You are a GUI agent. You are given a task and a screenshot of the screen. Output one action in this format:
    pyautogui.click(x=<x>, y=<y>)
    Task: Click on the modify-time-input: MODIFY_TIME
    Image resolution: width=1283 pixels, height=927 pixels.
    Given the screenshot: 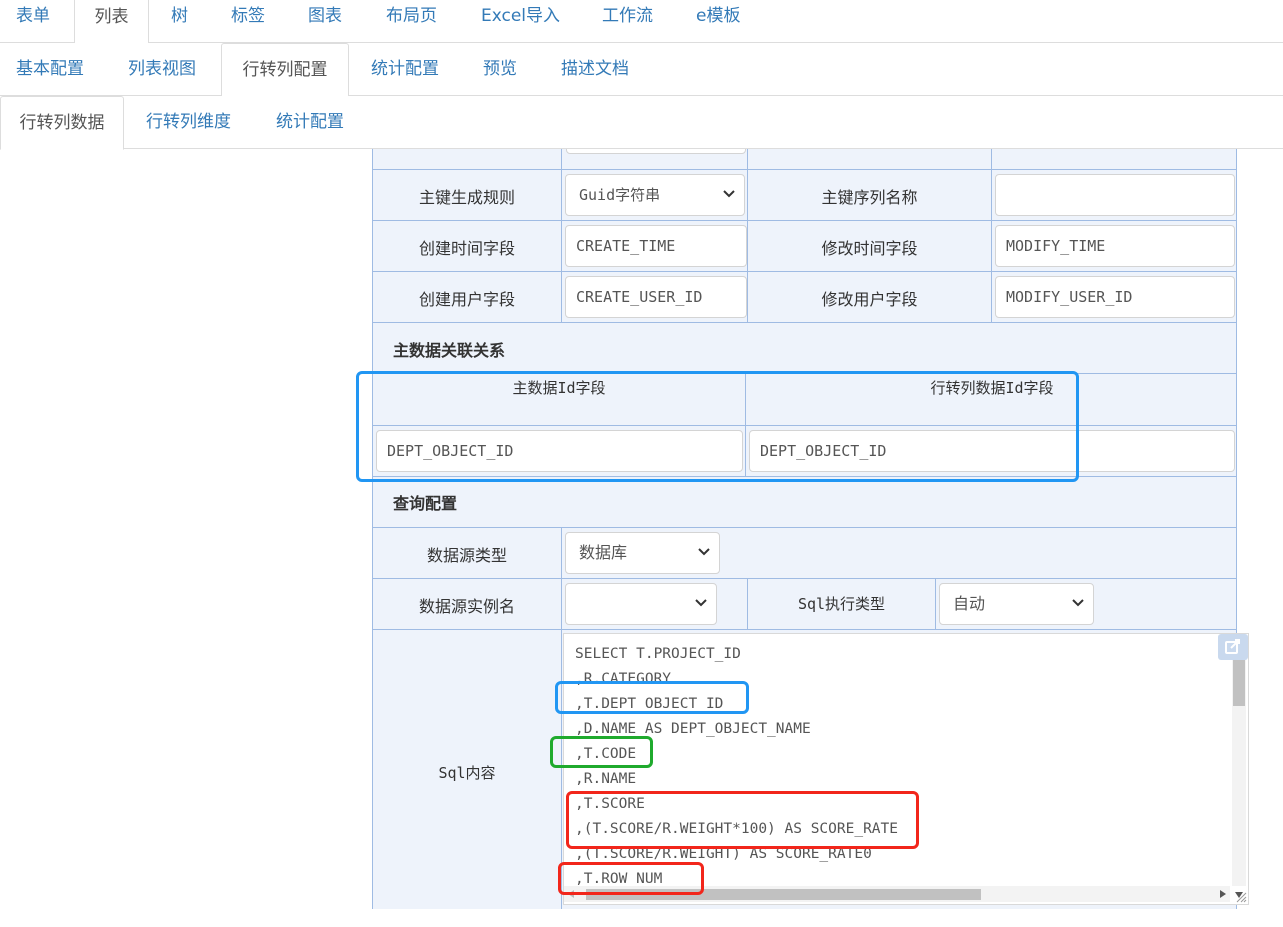 What is the action you would take?
    pyautogui.click(x=1115, y=246)
    